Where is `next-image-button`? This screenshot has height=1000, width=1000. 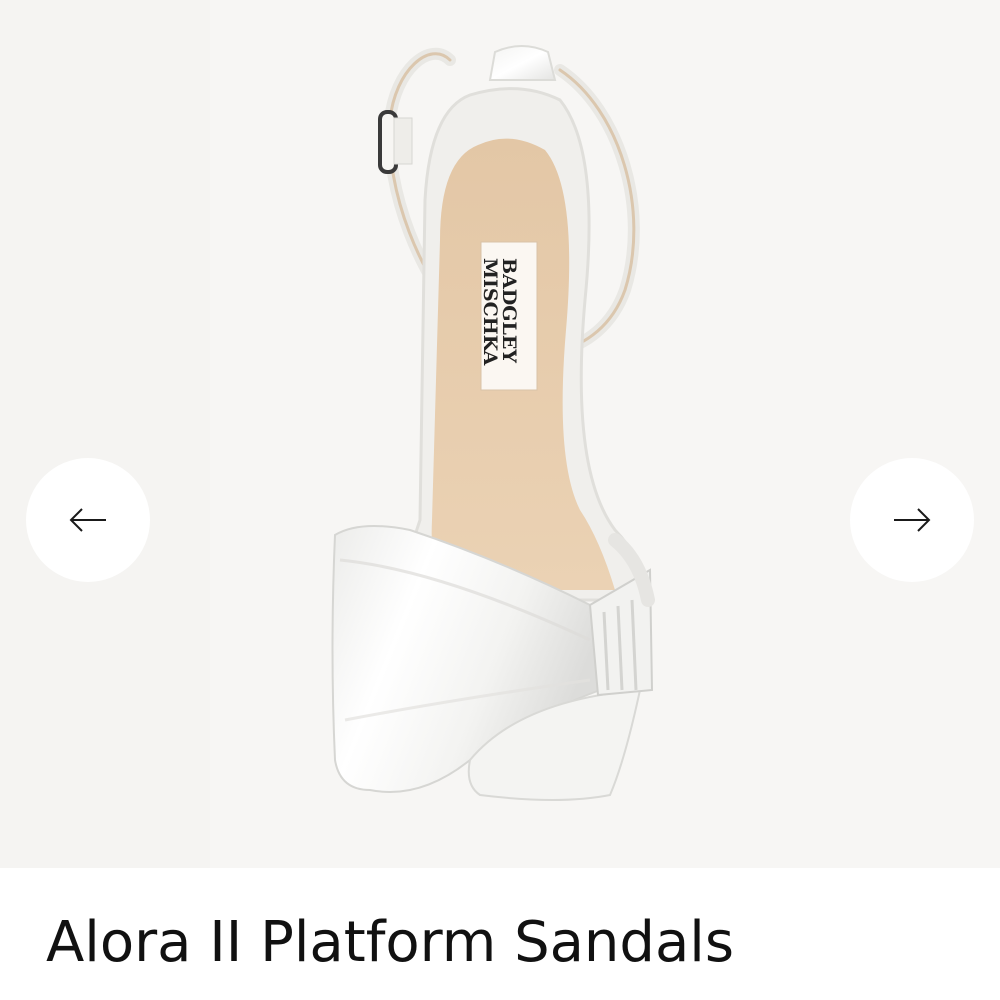
next-image-button is located at coordinates (912, 520).